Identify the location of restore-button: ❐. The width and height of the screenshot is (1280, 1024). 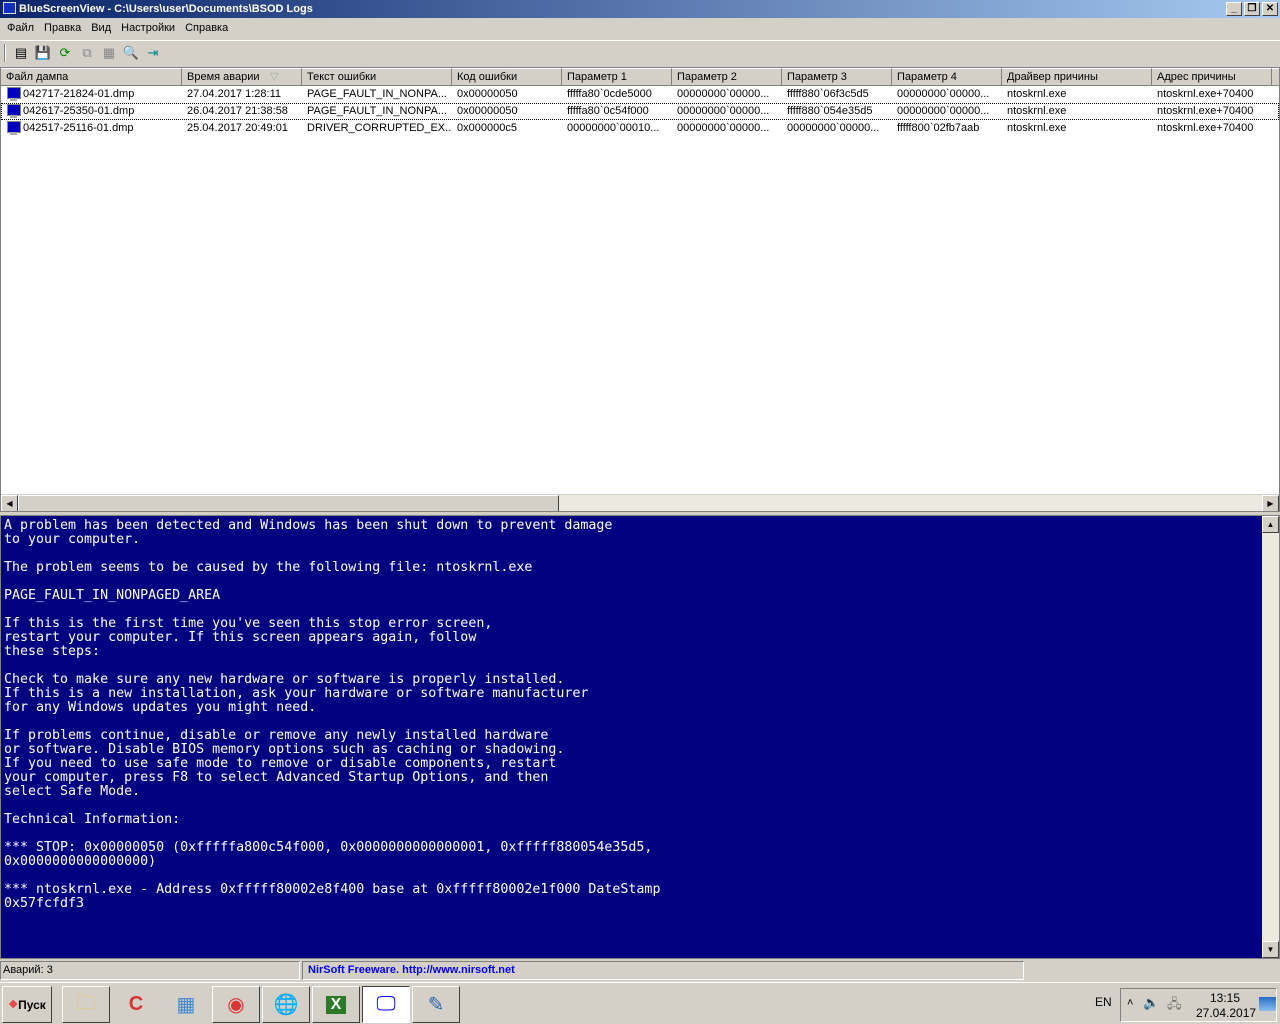
(1252, 9).